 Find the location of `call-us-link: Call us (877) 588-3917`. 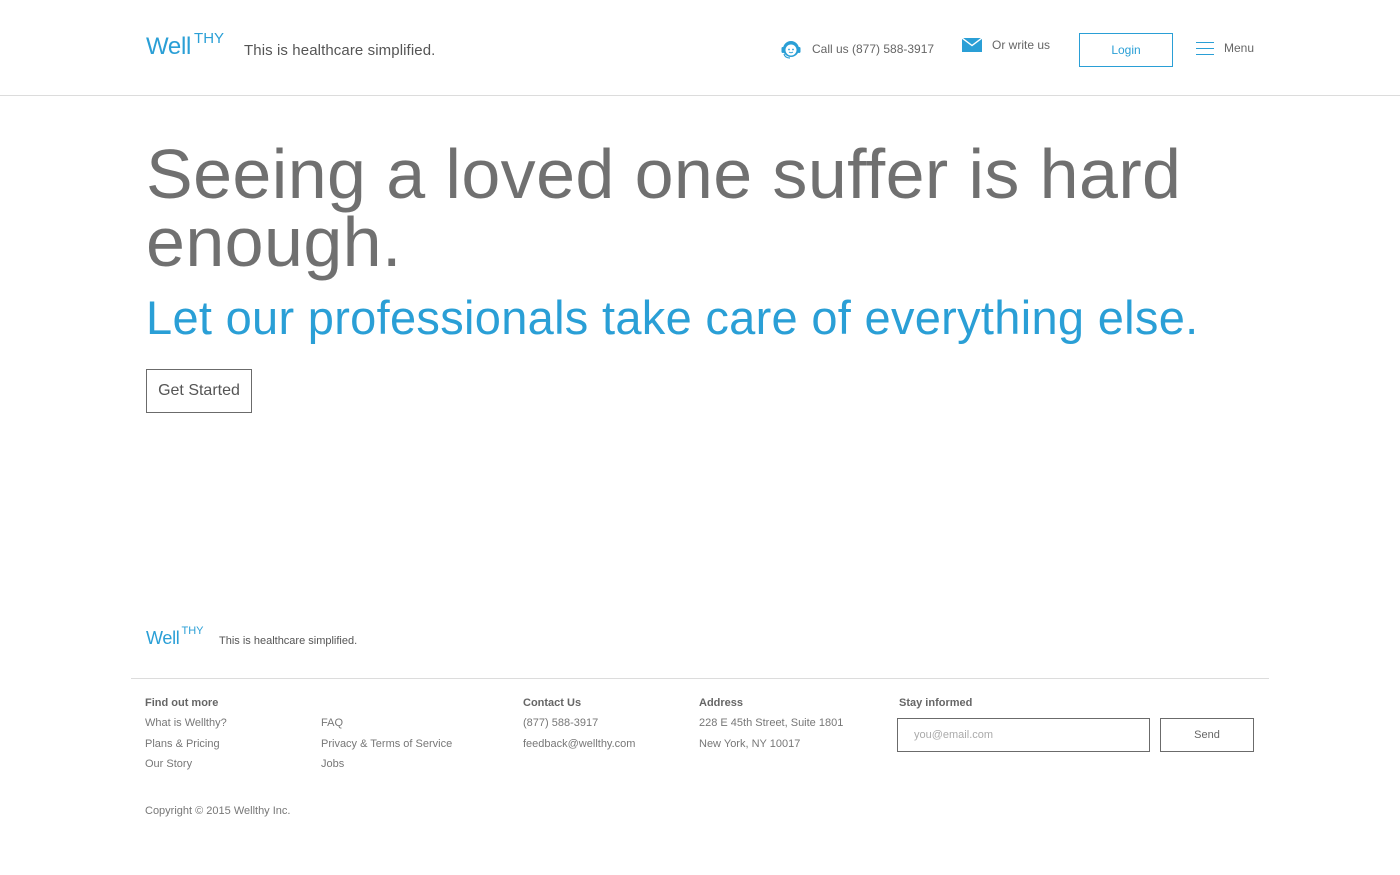

call-us-link: Call us (877) 588-3917 is located at coordinates (857, 49).